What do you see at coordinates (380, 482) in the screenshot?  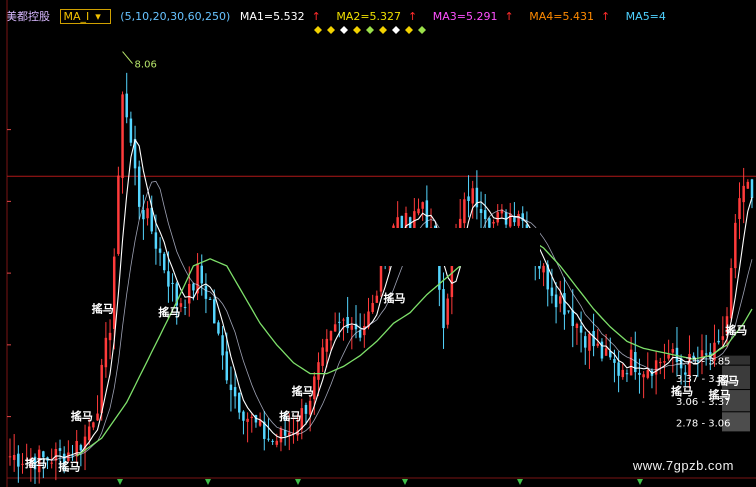 I see `bottom-arrow-markers` at bounding box center [380, 482].